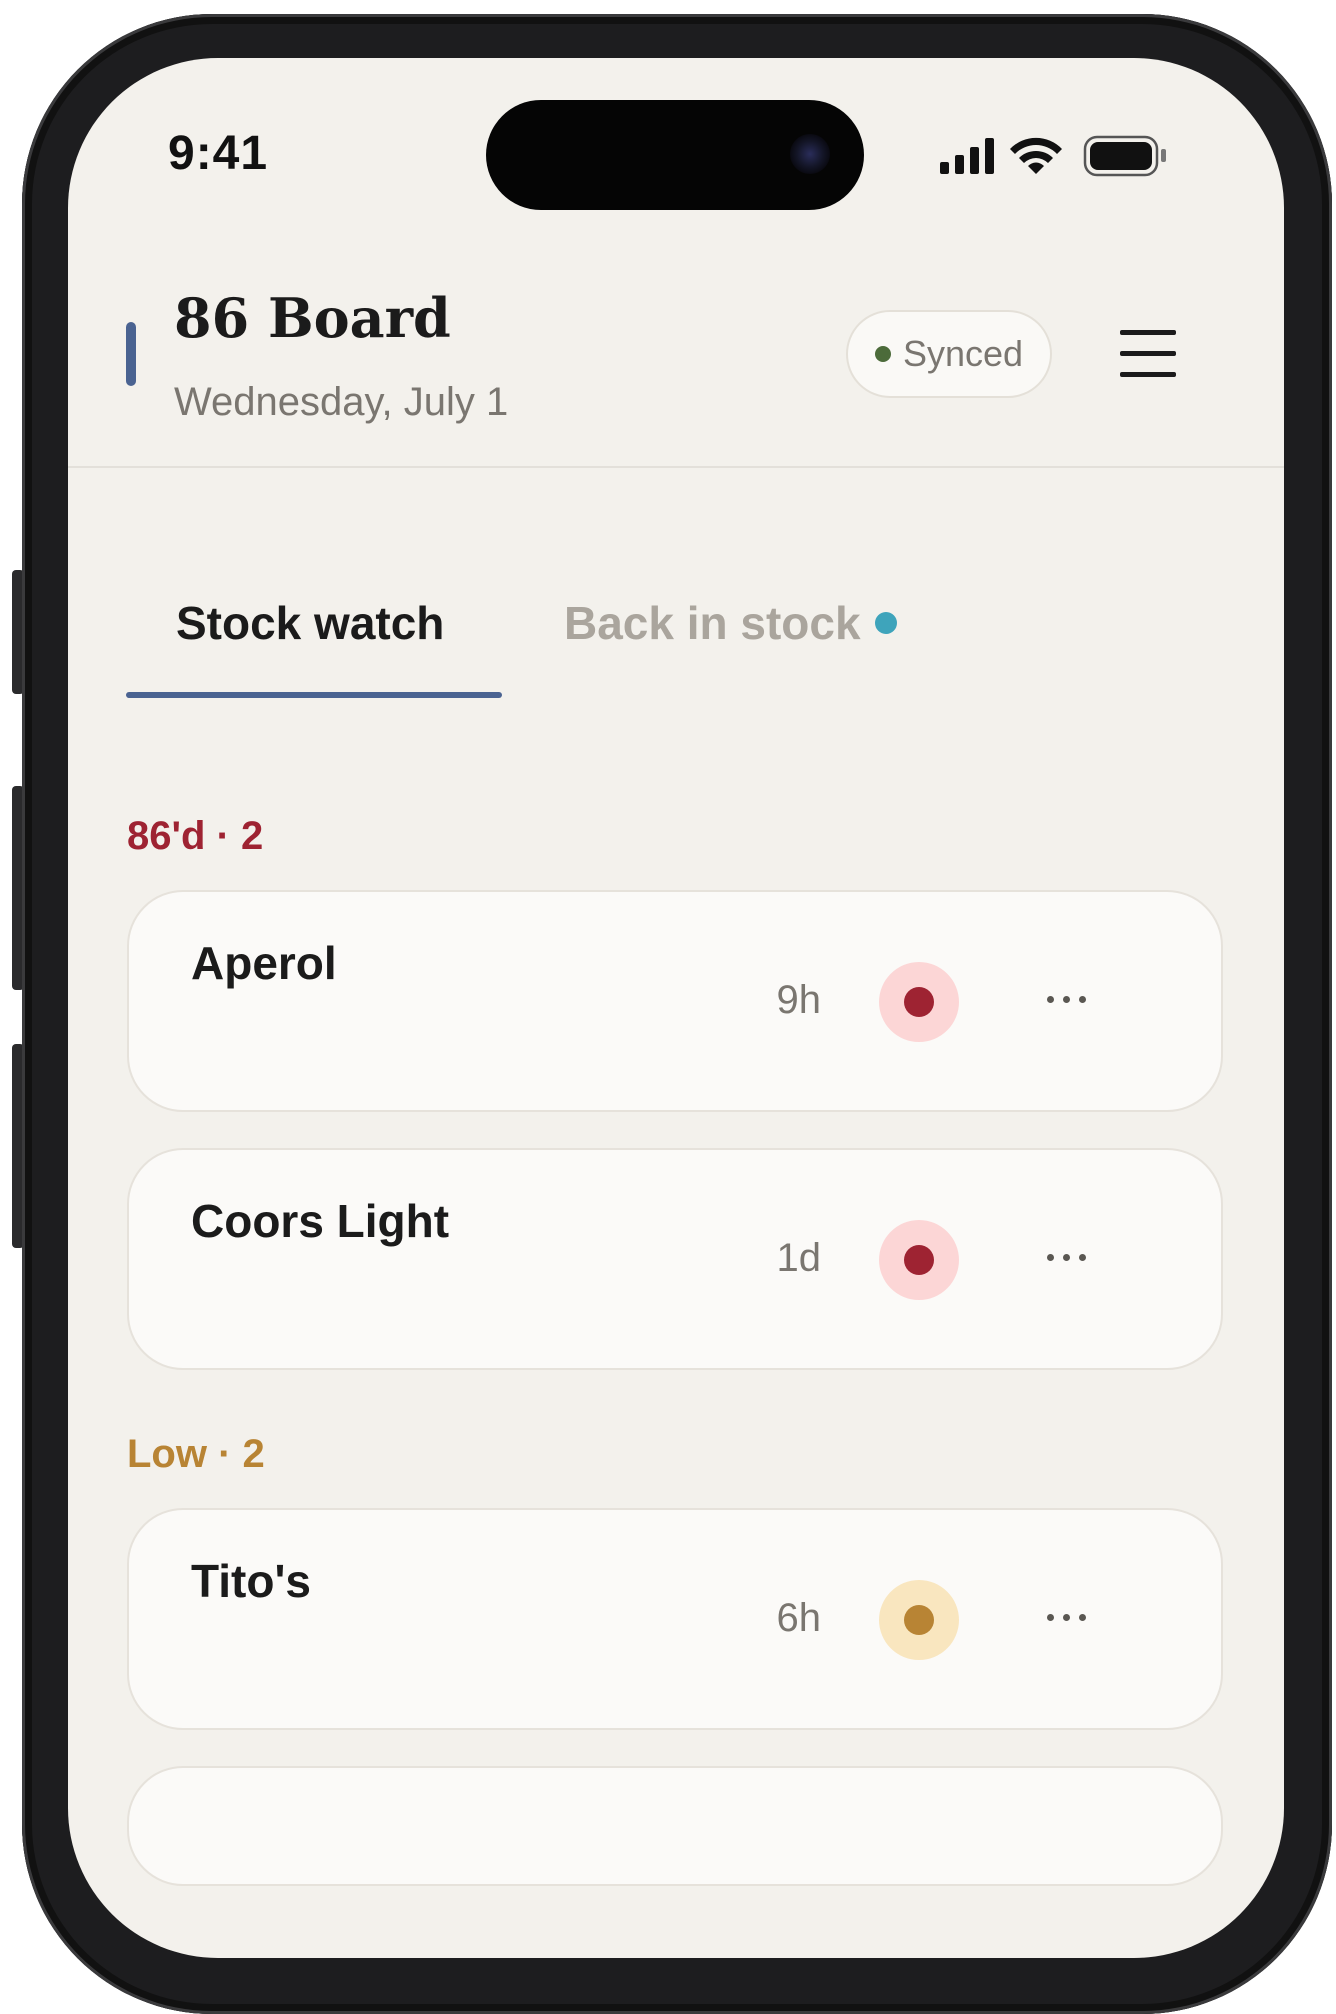 The width and height of the screenshot is (1336, 2014). I want to click on item-name: Tito's, so click(251, 1581).